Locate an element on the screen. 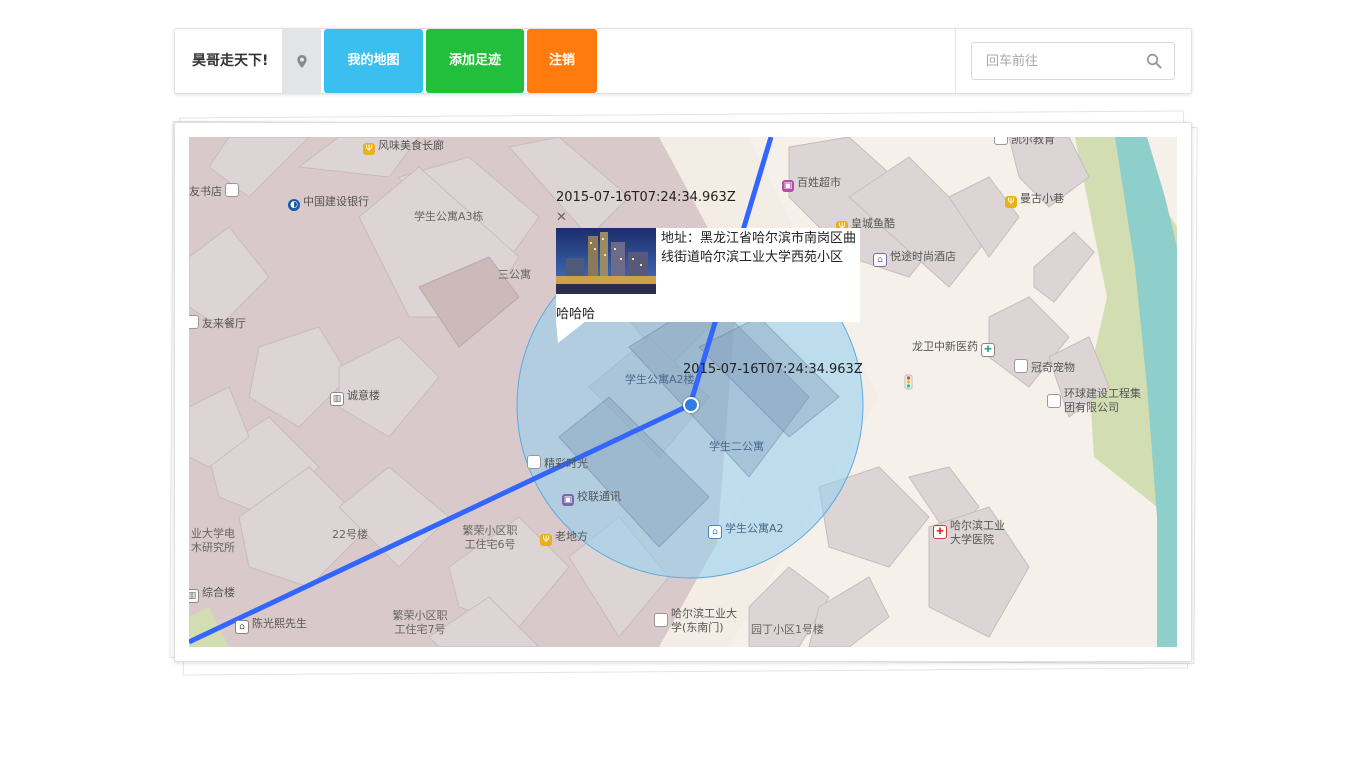 The image size is (1366, 768). poi-guanqi: 冠奇宠物 is located at coordinates (1044, 367).